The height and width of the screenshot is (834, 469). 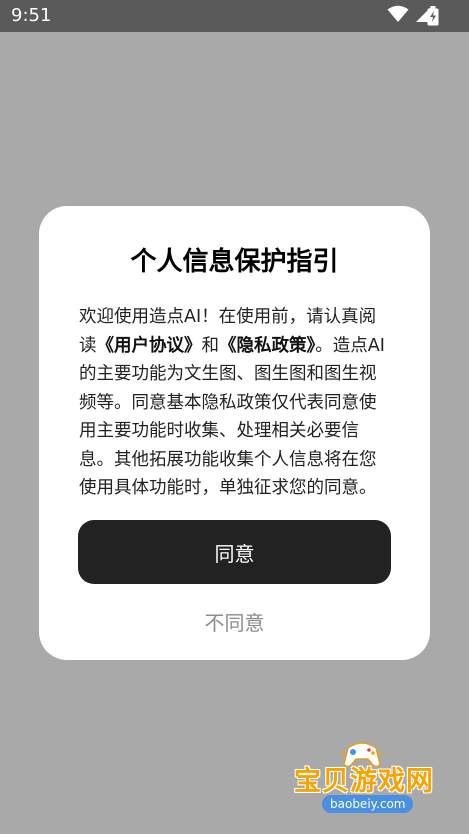 I want to click on status-time: 9:51, so click(x=31, y=15).